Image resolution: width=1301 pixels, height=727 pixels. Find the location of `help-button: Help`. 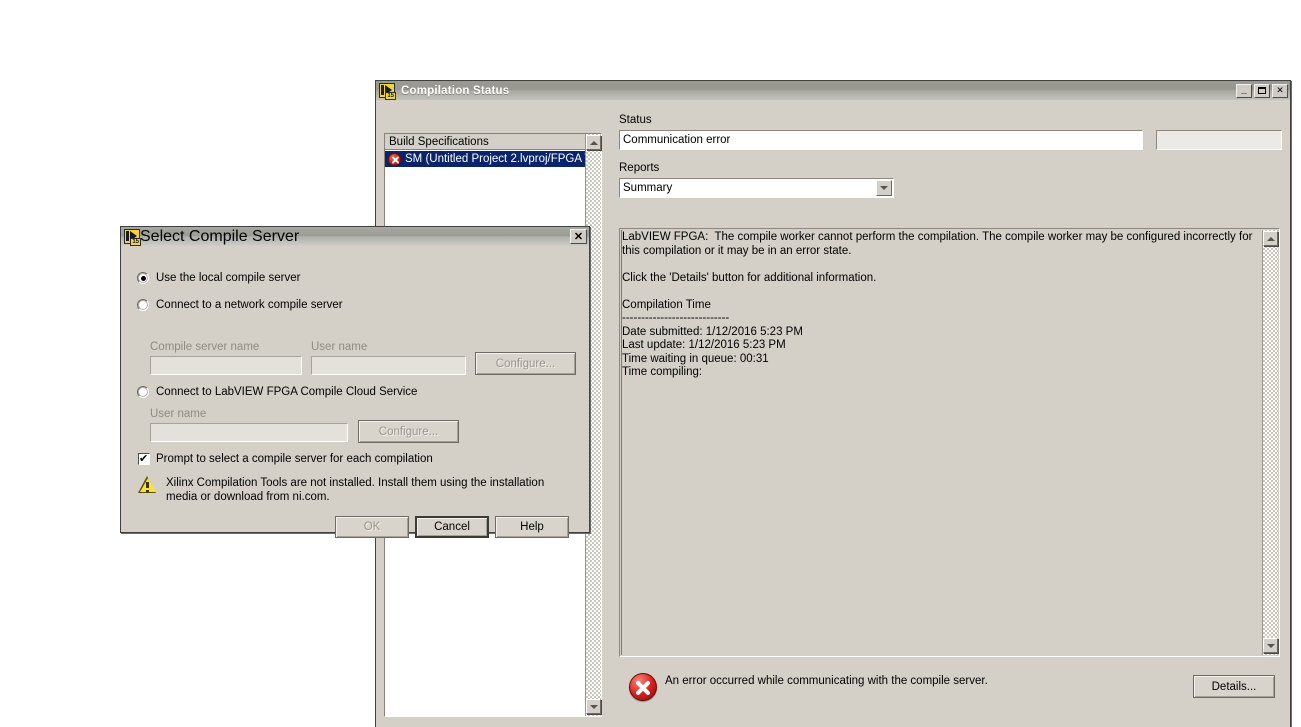

help-button: Help is located at coordinates (532, 527).